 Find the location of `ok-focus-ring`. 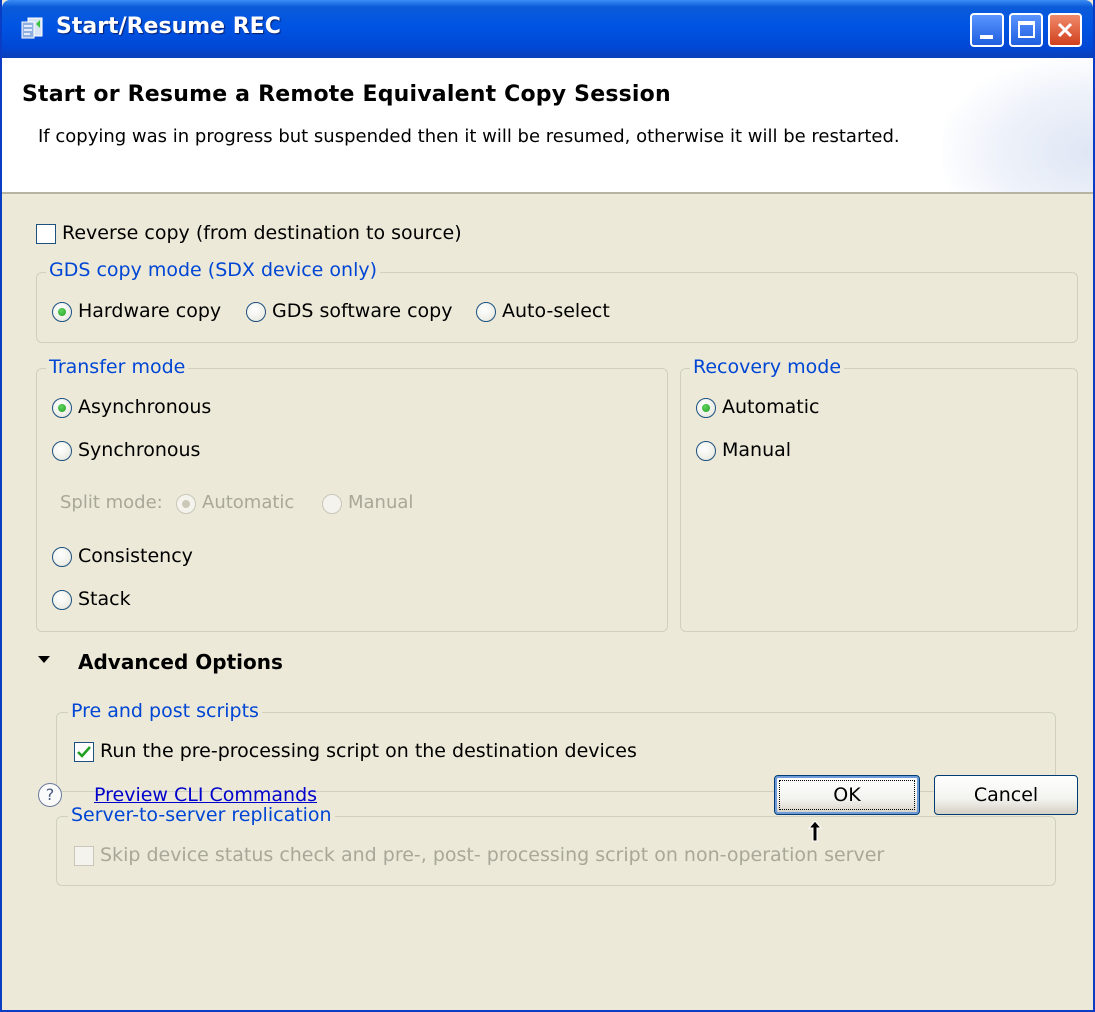

ok-focus-ring is located at coordinates (847, 795).